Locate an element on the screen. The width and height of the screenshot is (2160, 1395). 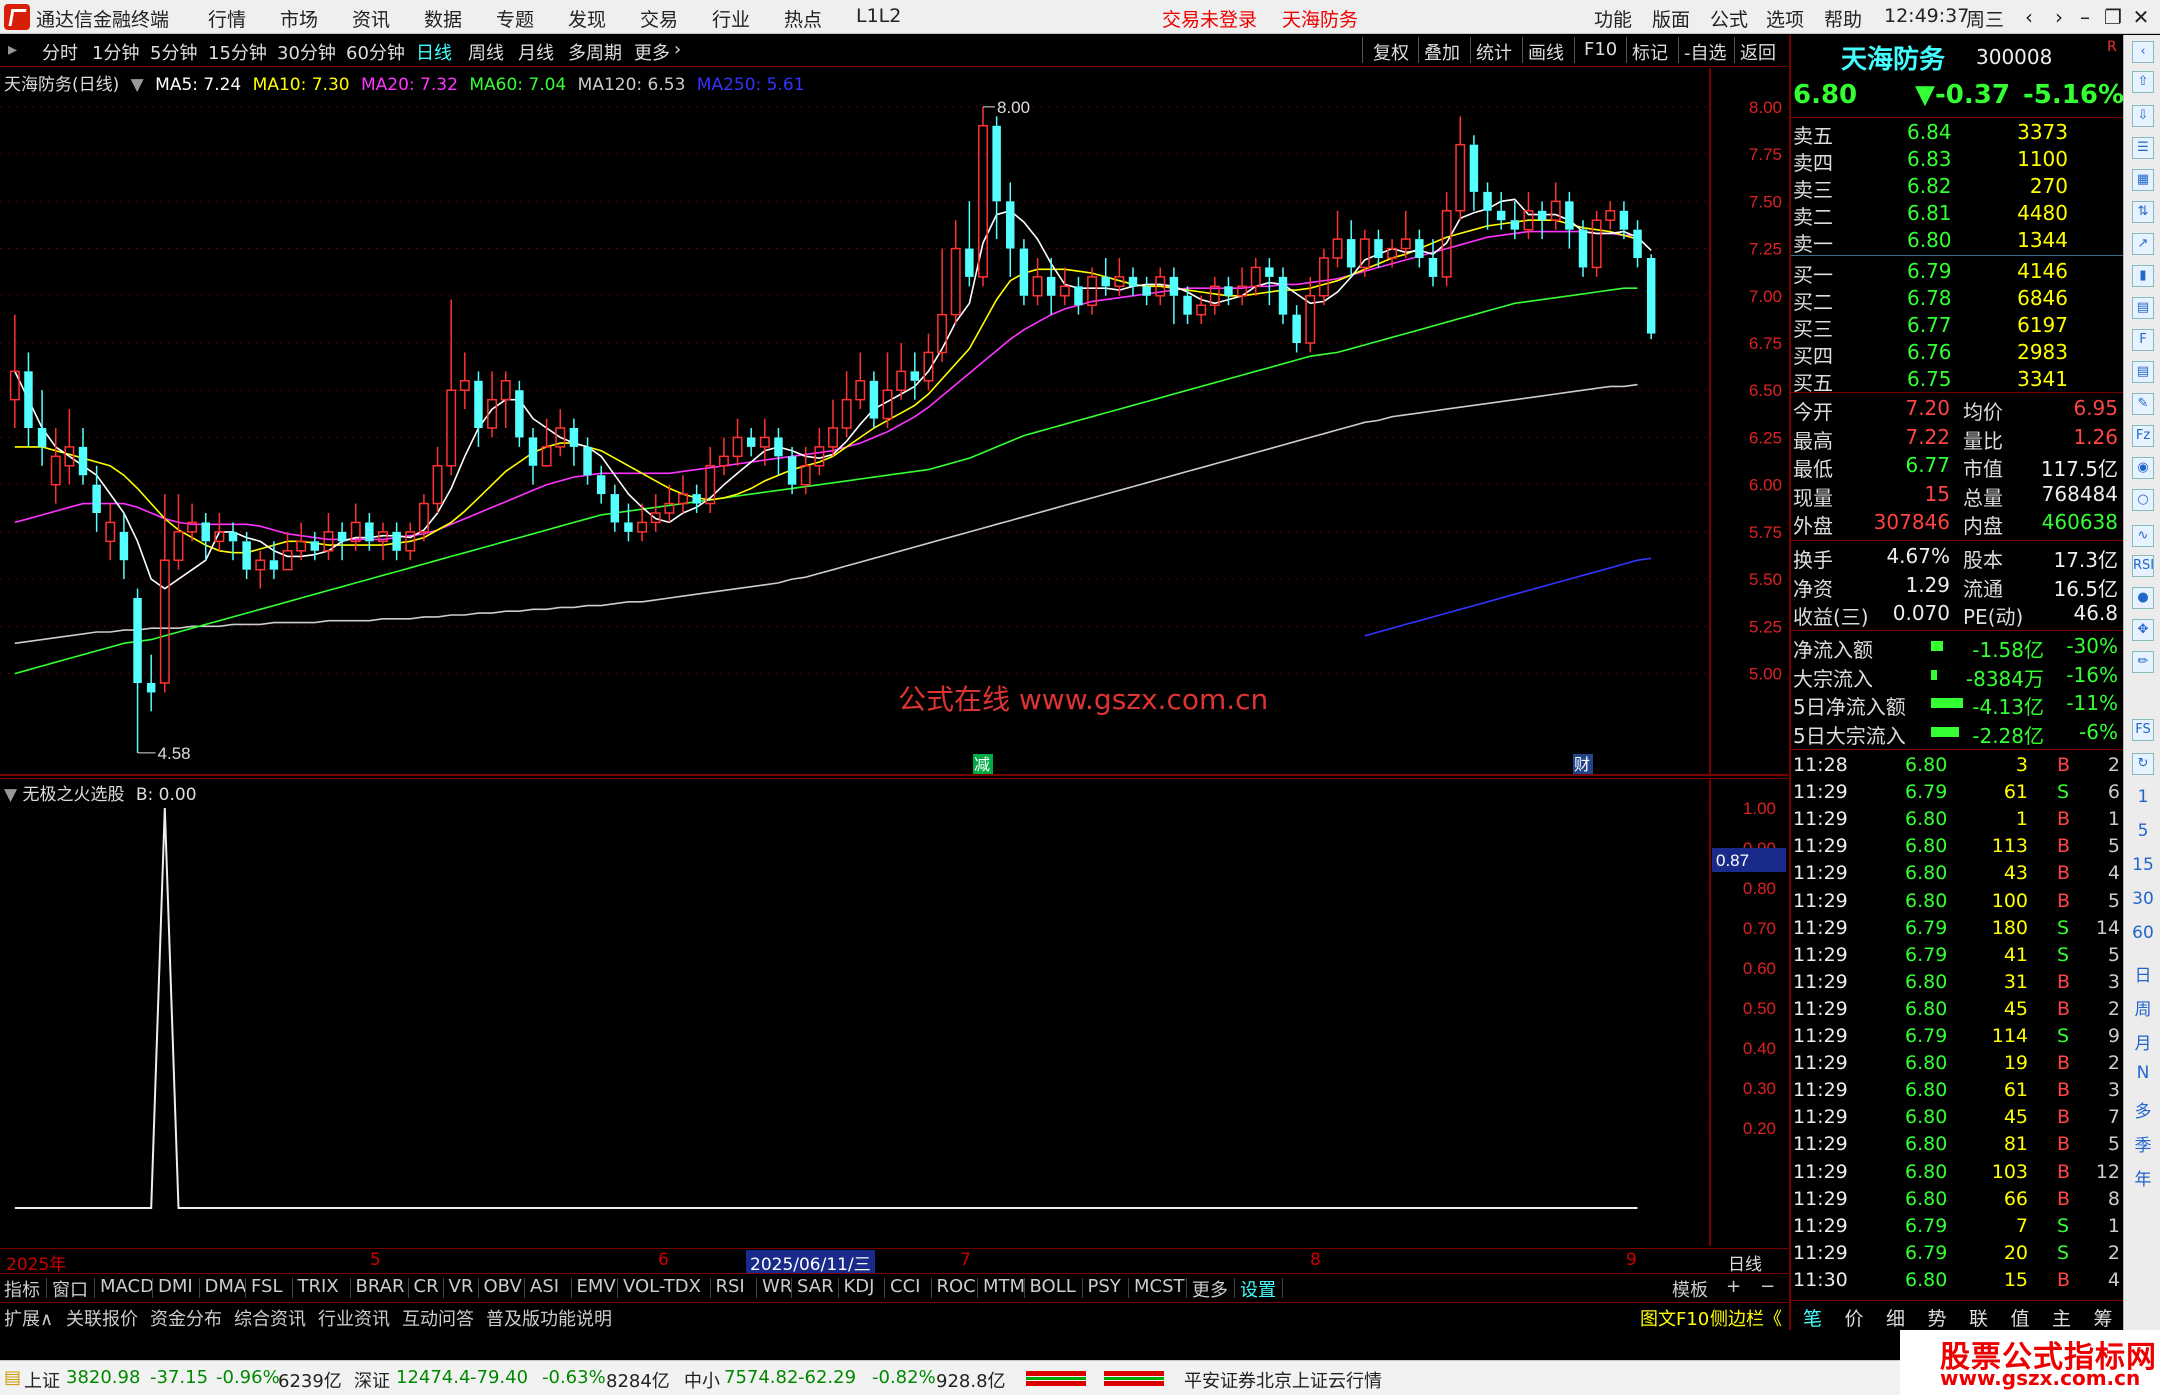
tab-hudong: 互动问答 is located at coordinates (438, 1318).